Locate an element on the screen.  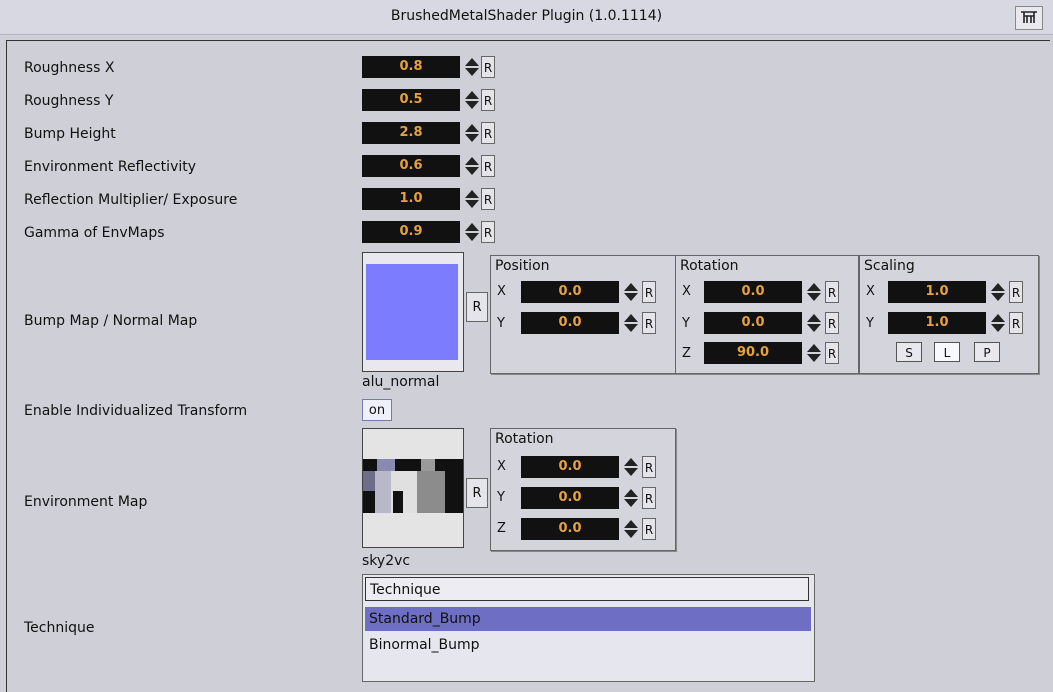
technique-list-header: Technique is located at coordinates (587, 589).